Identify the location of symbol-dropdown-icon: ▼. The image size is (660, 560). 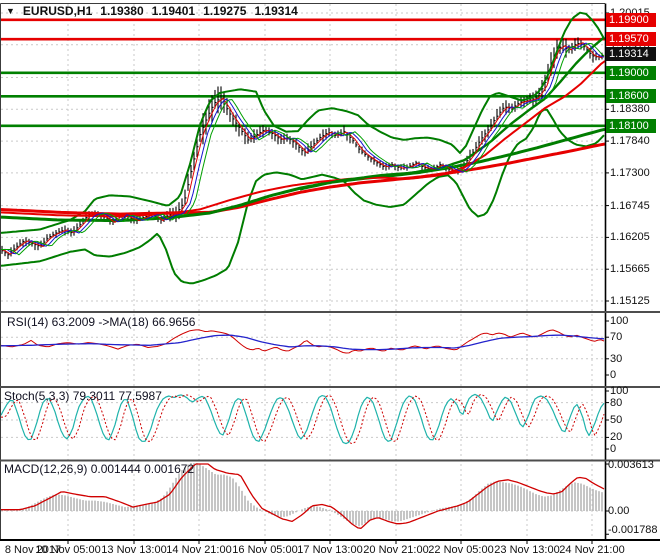
(10, 11).